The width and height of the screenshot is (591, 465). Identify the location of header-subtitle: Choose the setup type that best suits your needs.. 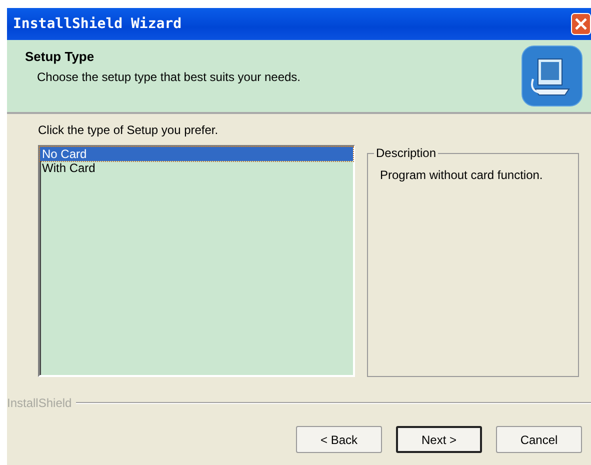
(168, 77).